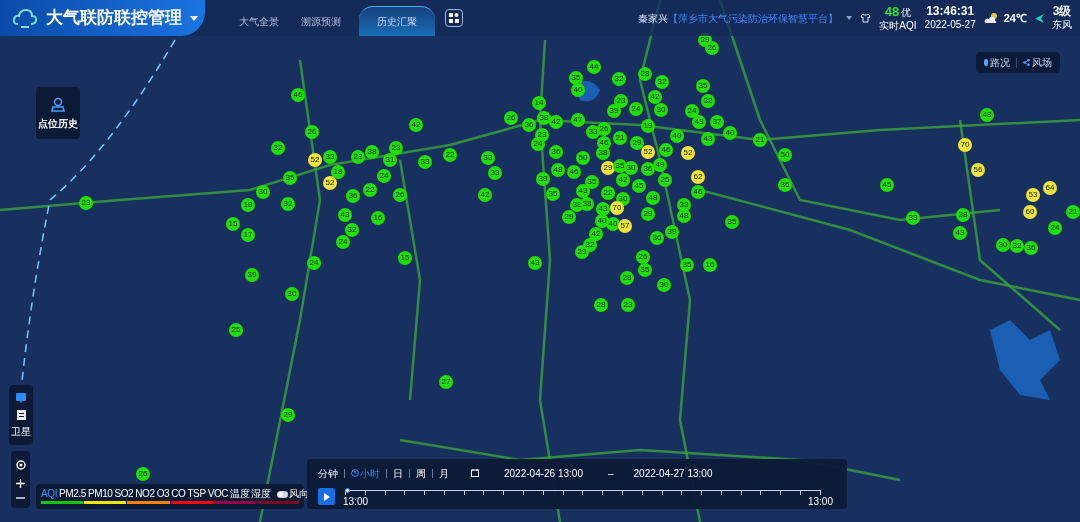  What do you see at coordinates (820, 502) in the screenshot?
I see `end-tick-label: 13:00` at bounding box center [820, 502].